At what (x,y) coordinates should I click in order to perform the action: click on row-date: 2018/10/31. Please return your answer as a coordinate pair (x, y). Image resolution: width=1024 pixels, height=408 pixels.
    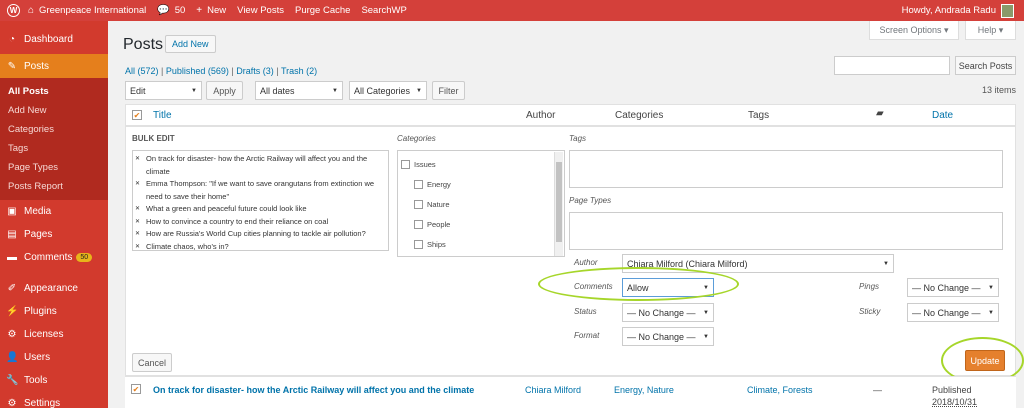
    Looking at the image, I should click on (955, 402).